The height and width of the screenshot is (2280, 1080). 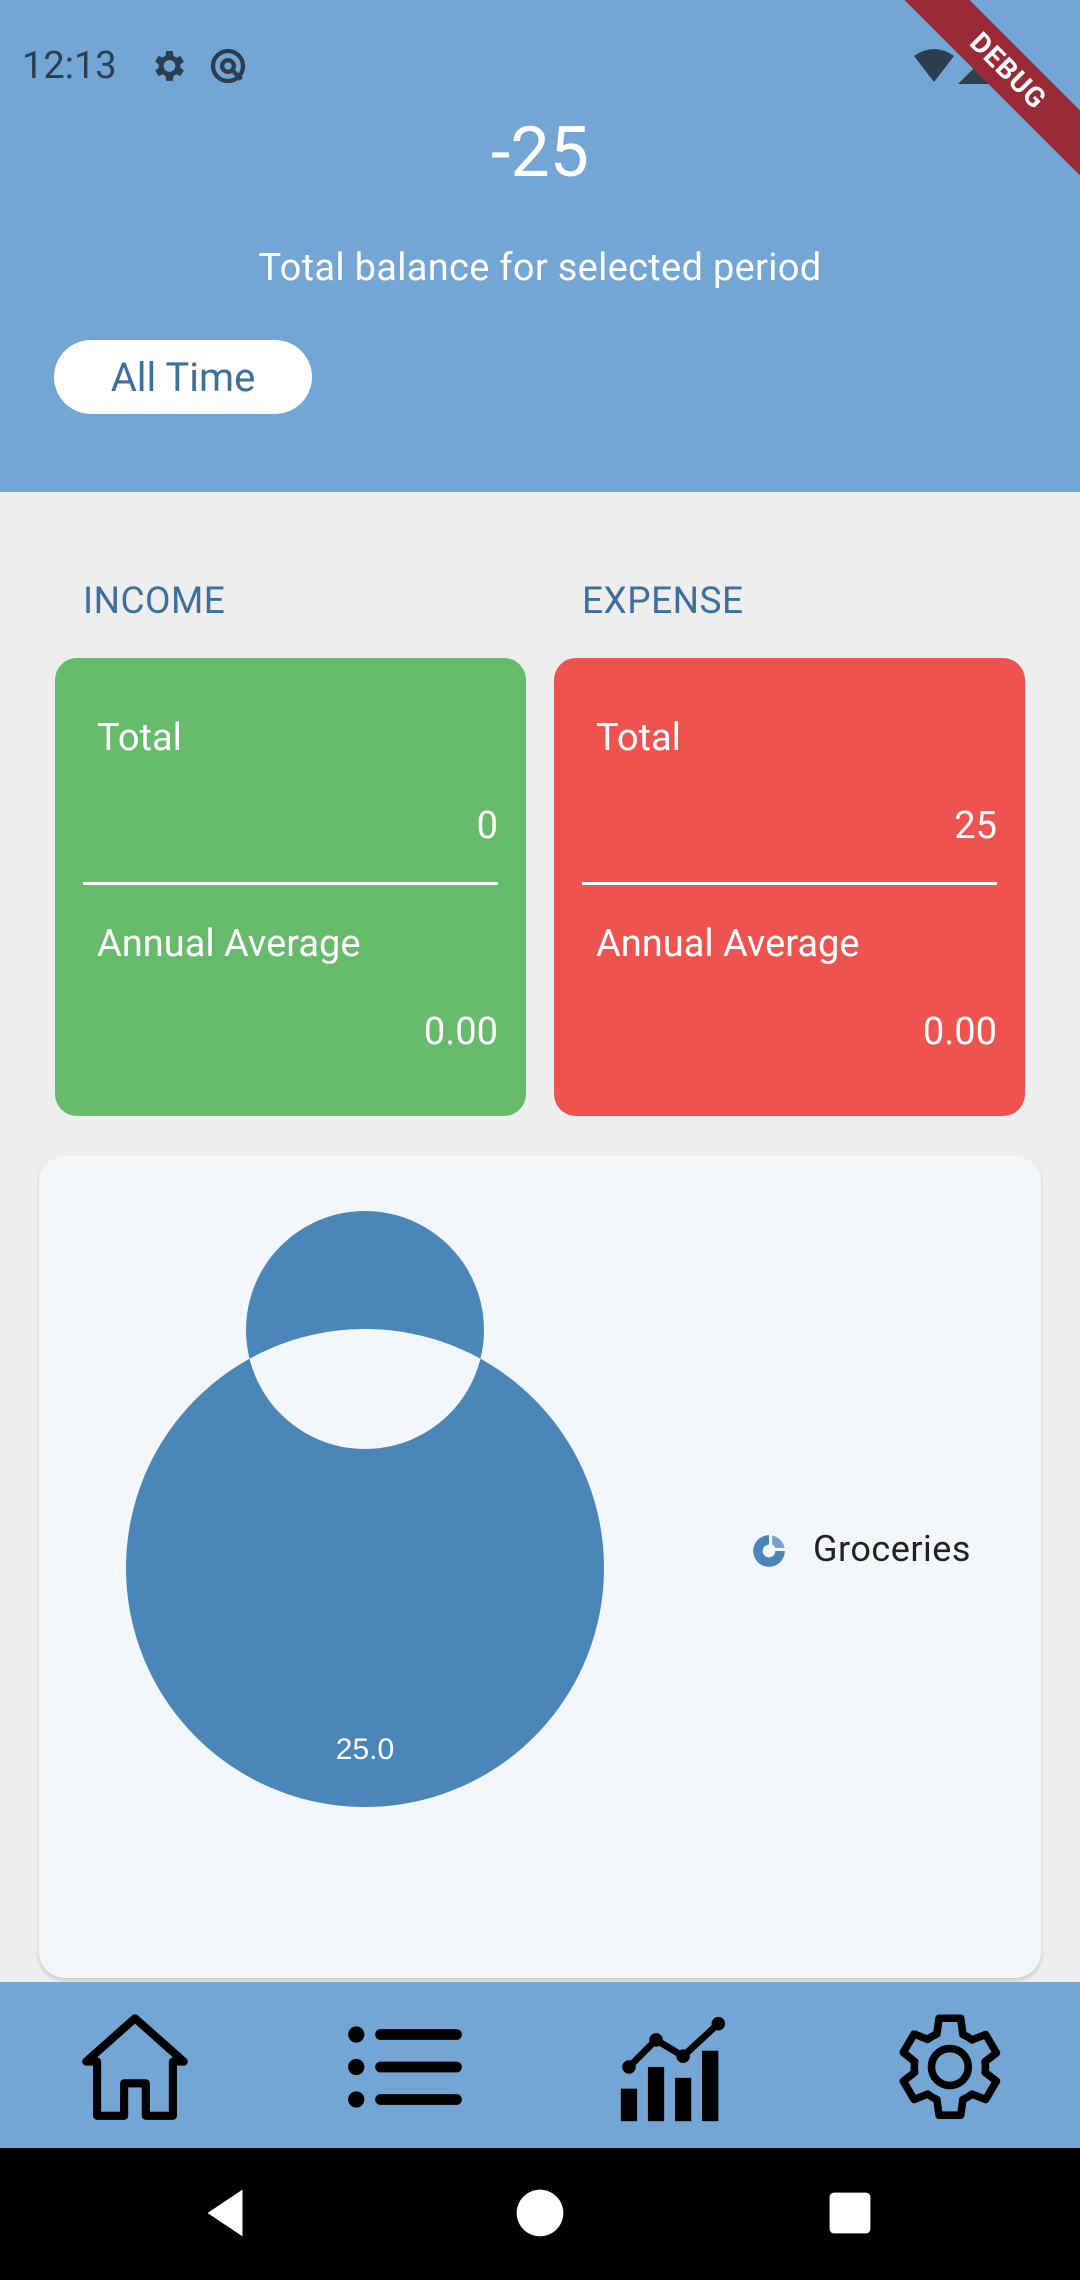 I want to click on legend-label-groceries: Groceries, so click(x=892, y=1549).